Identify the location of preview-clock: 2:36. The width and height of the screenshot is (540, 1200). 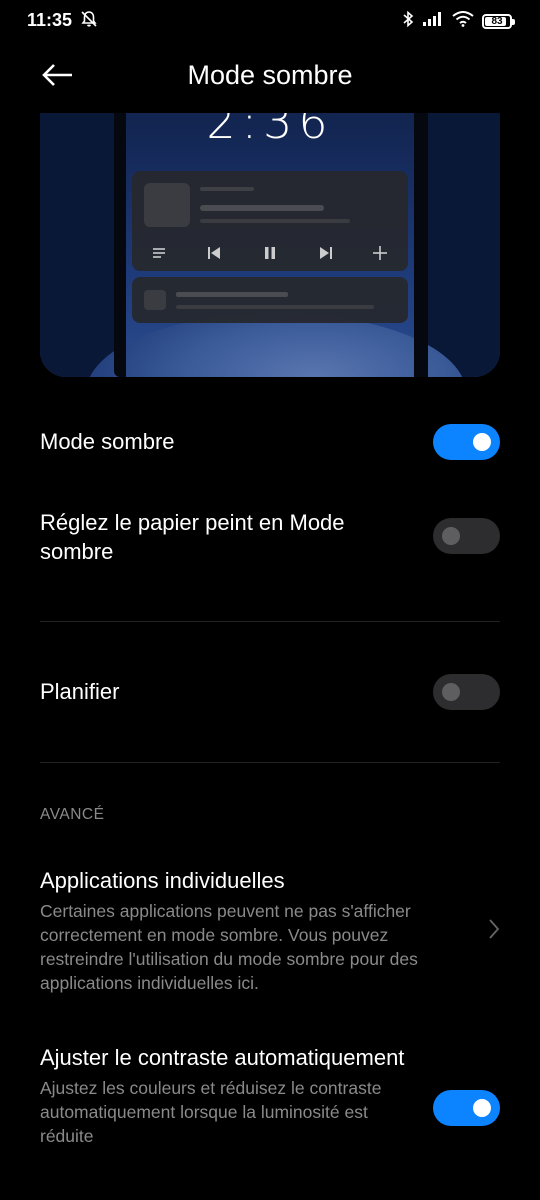
(270, 131).